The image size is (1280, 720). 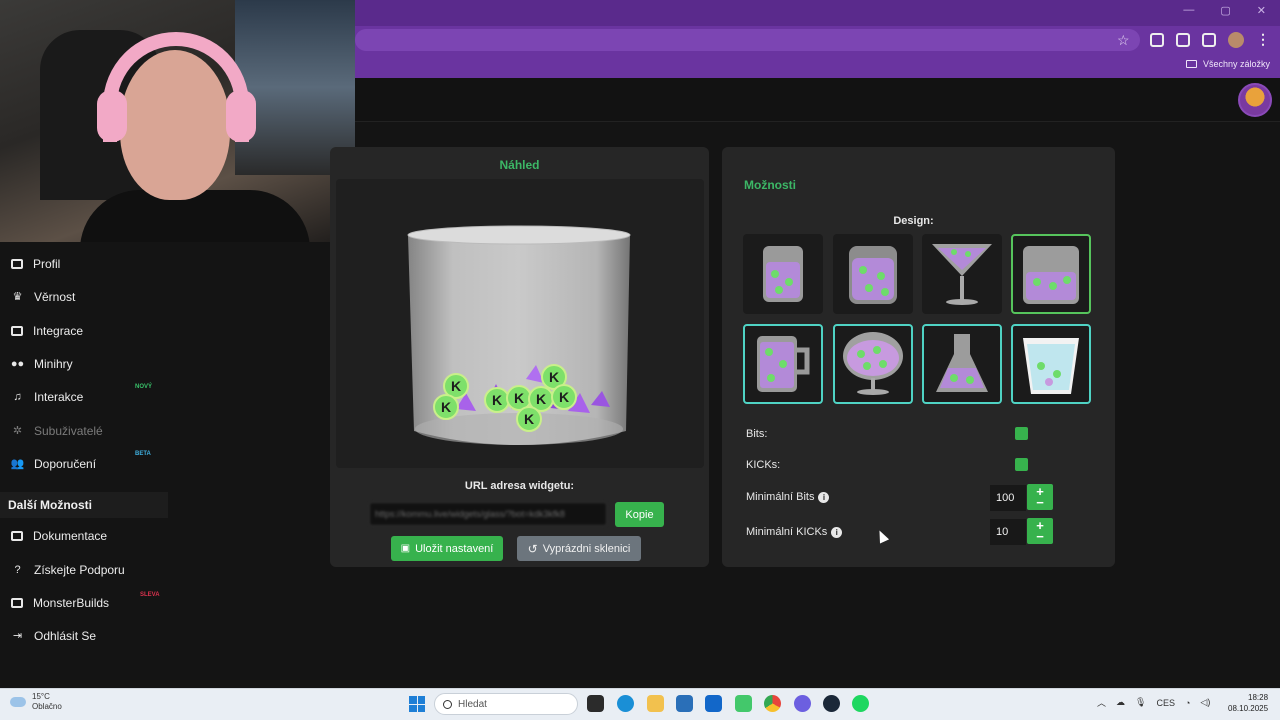 I want to click on wide-glass-icon, so click(x=1051, y=275).